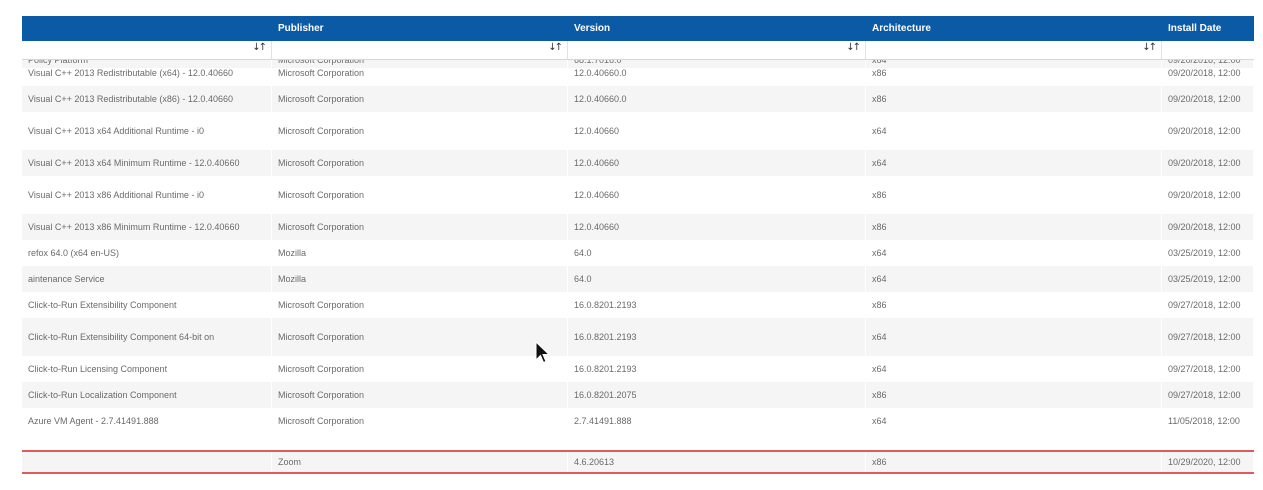 The width and height of the screenshot is (1263, 490). I want to click on cell-name: Click-to-Run Licensing Component, so click(147, 369).